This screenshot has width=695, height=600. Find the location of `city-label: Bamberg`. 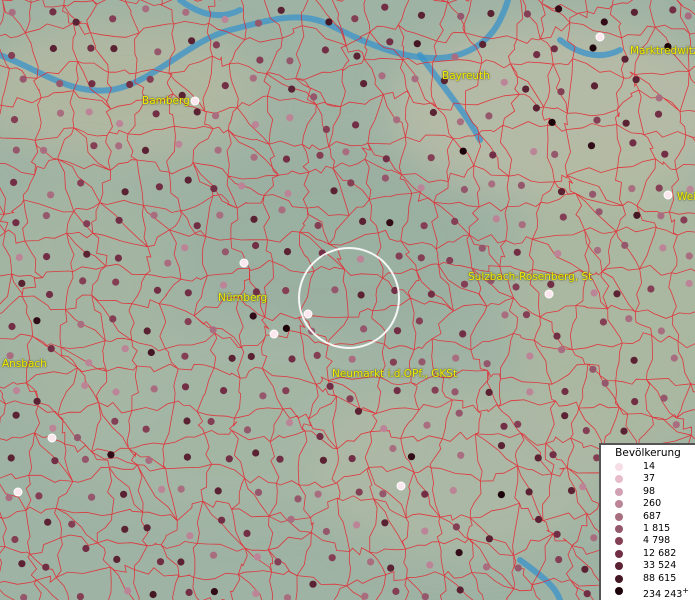

city-label: Bamberg is located at coordinates (166, 101).